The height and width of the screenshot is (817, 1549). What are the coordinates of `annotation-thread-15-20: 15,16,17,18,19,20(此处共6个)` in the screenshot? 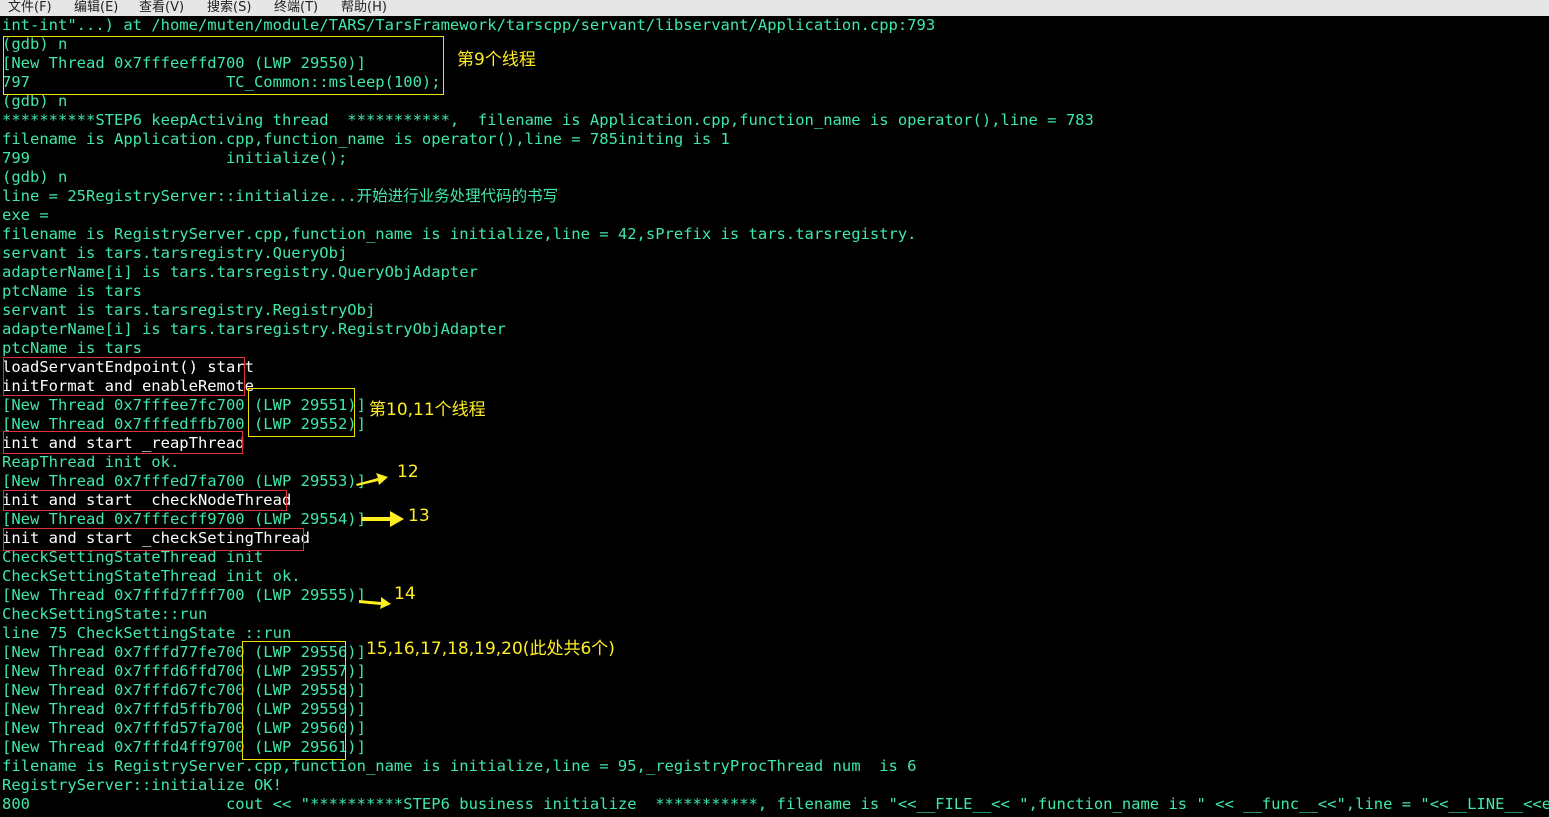 It's located at (490, 649).